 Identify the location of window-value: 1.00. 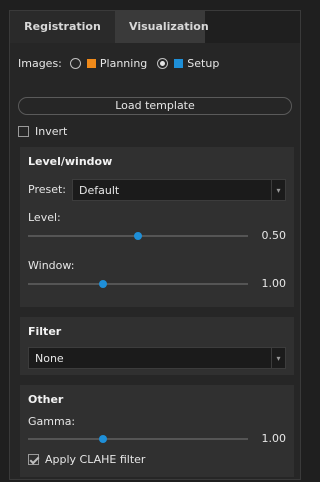
(274, 283).